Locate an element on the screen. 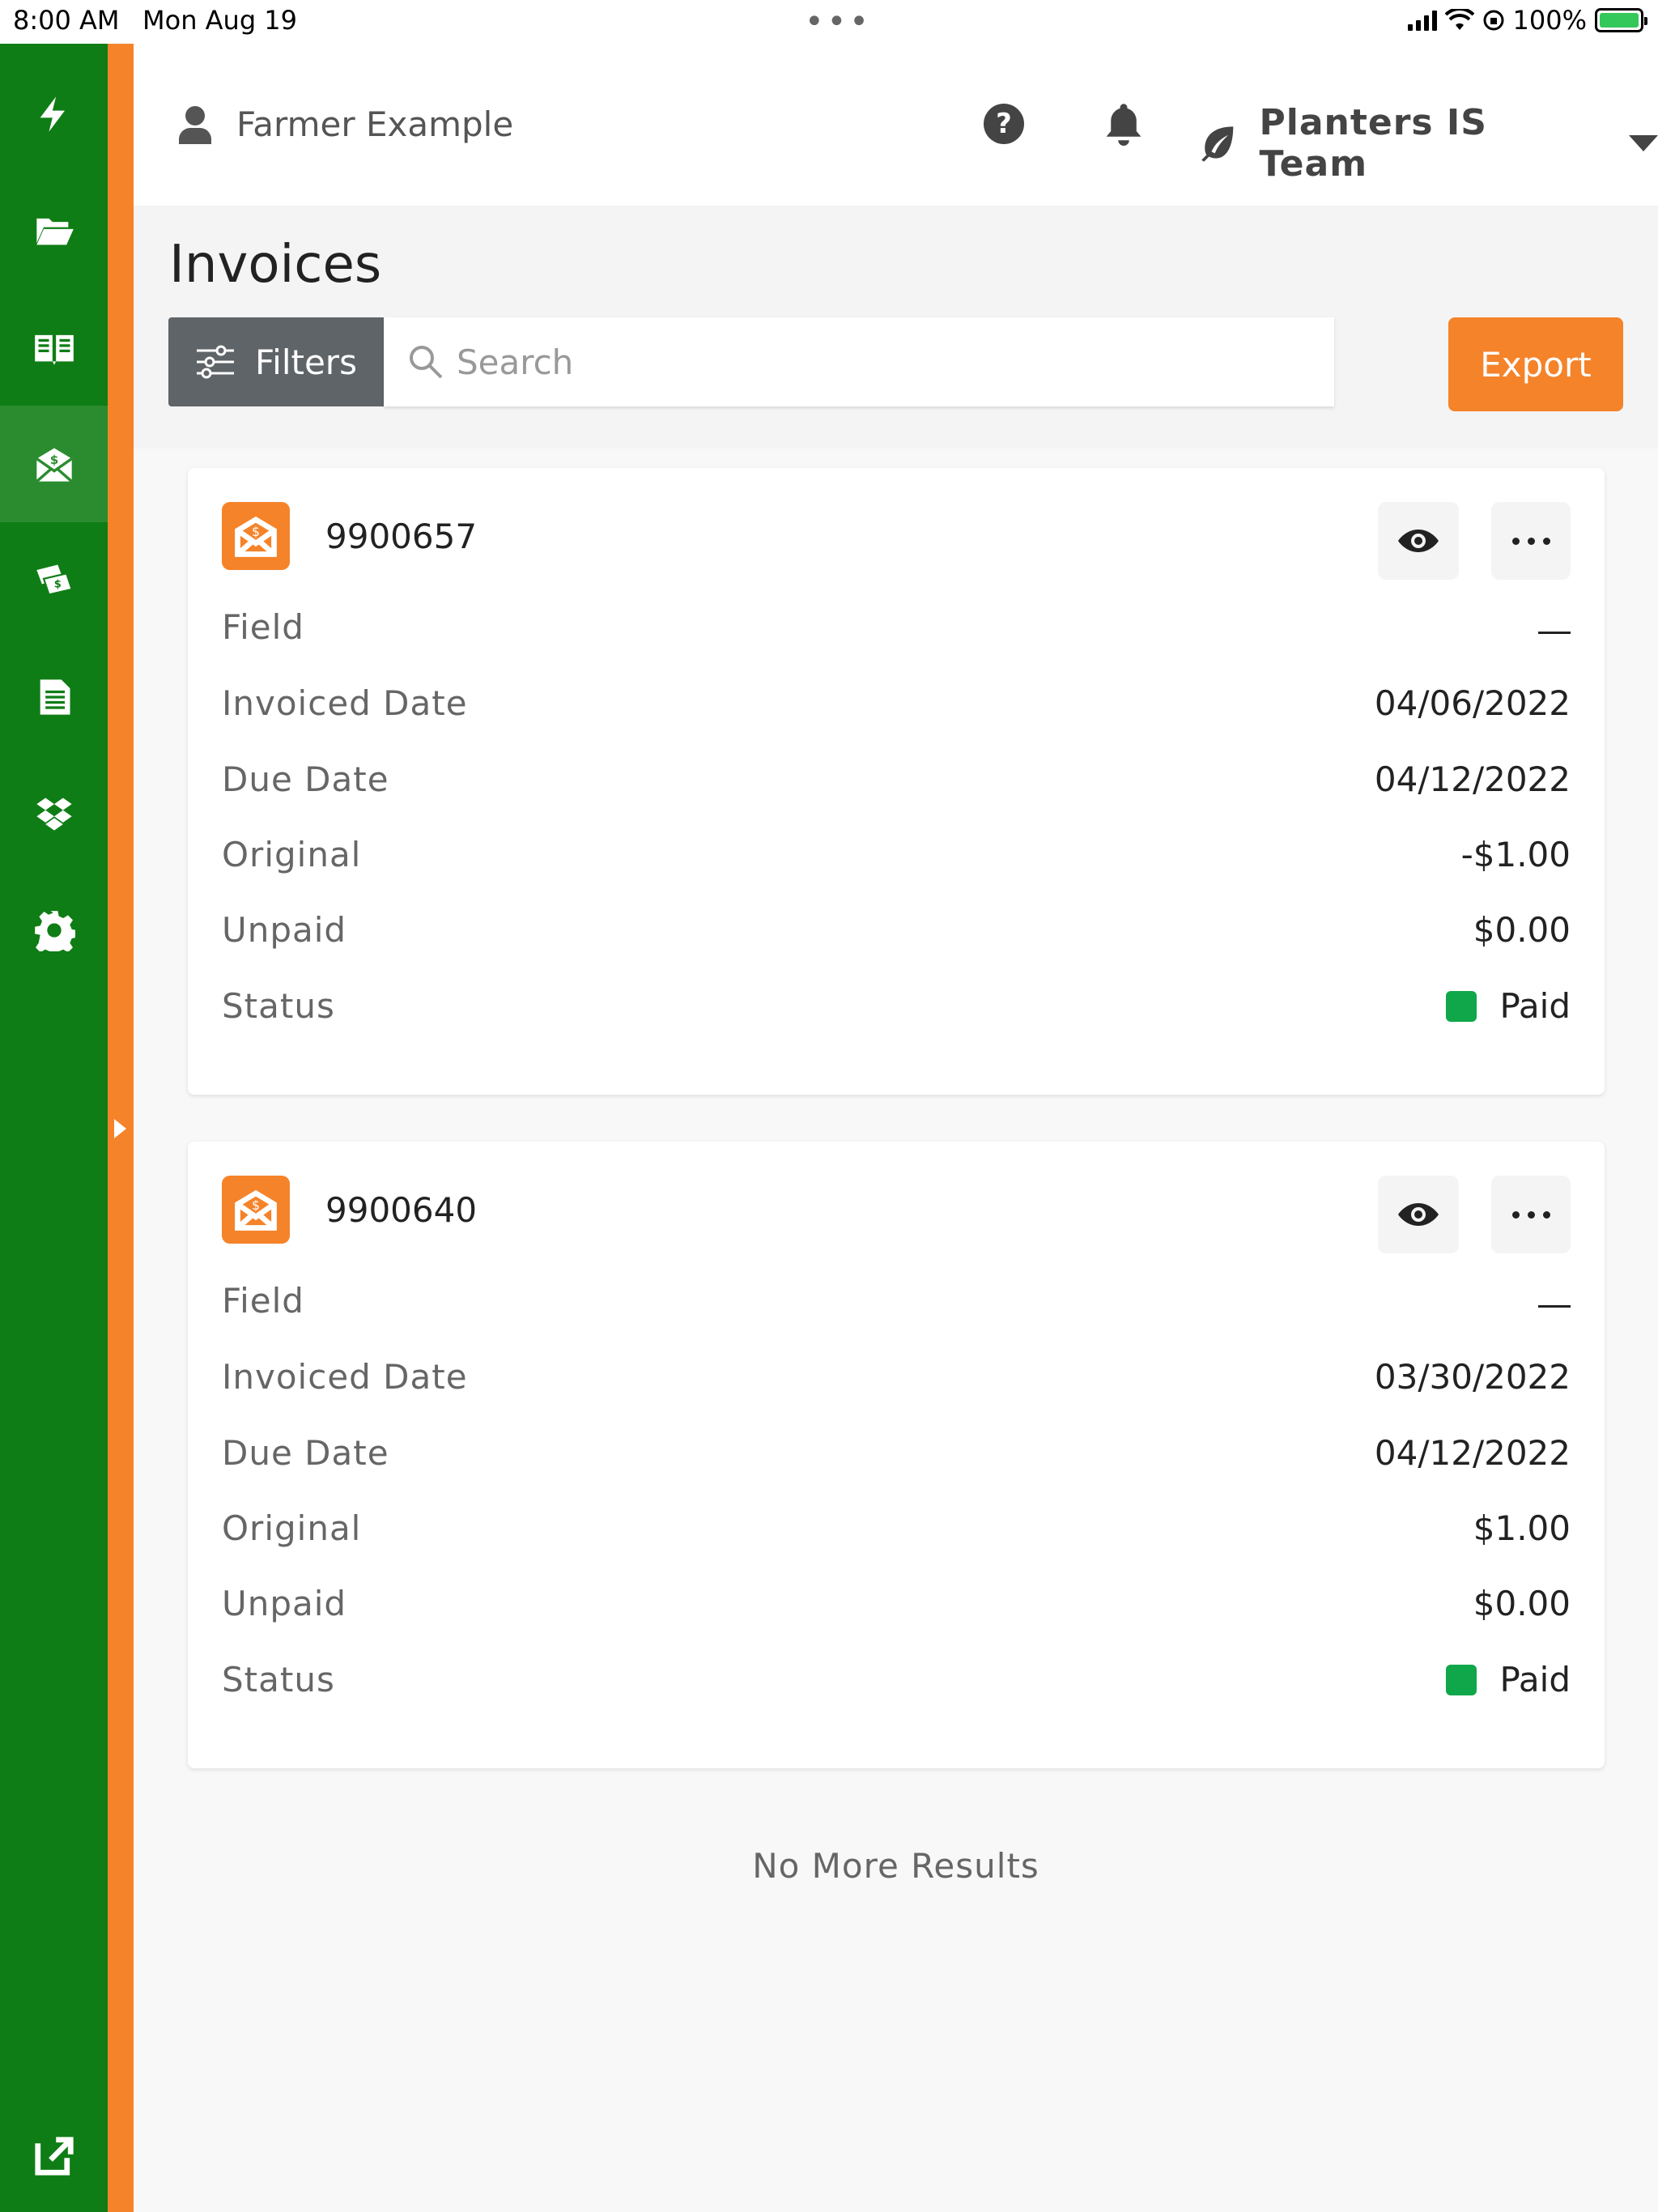 The image size is (1658, 2212). user-menu: Farmer Example is located at coordinates (345, 124).